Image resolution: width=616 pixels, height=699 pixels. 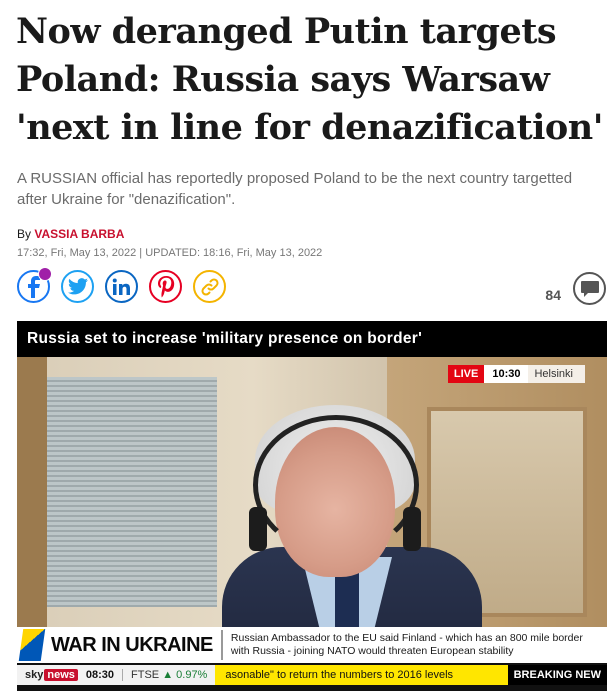 I want to click on pinterest-icon, so click(x=165, y=286).